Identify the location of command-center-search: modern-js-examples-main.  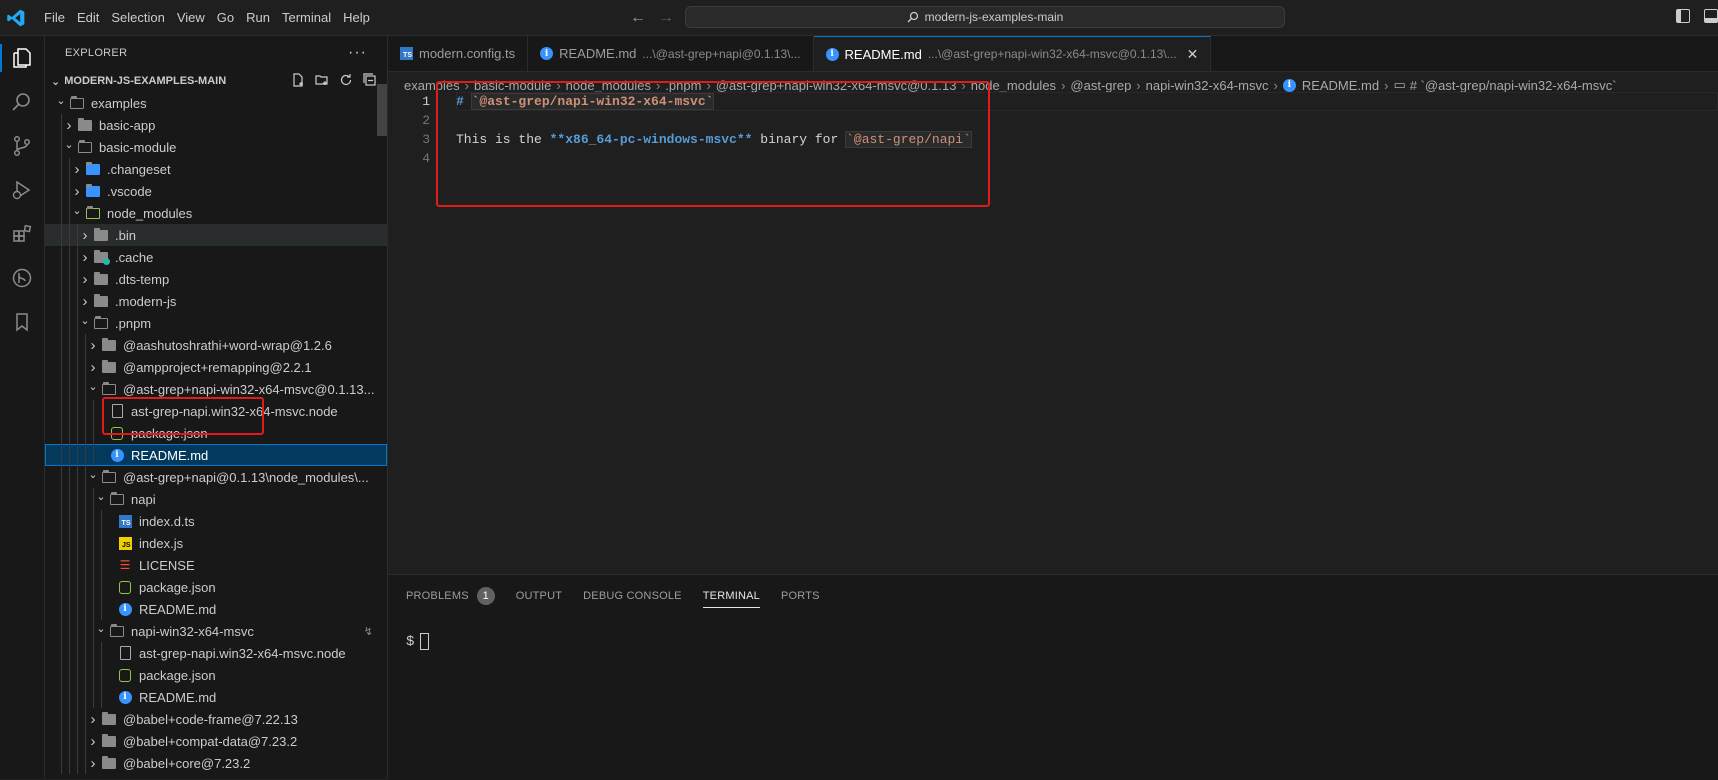
(985, 17).